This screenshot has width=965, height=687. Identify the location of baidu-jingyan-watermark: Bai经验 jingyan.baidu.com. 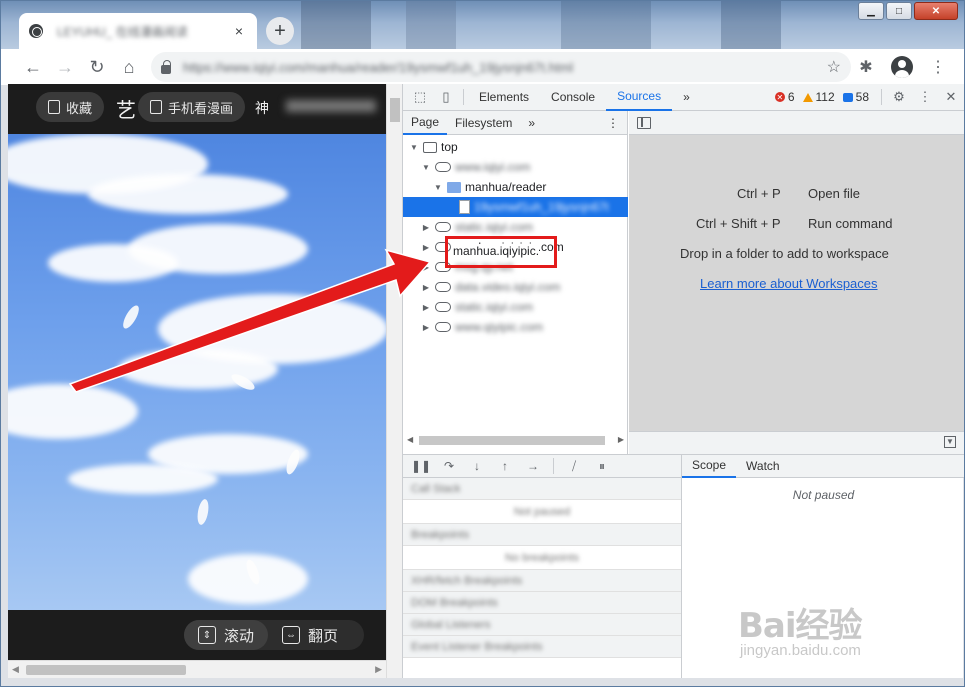
(800, 628).